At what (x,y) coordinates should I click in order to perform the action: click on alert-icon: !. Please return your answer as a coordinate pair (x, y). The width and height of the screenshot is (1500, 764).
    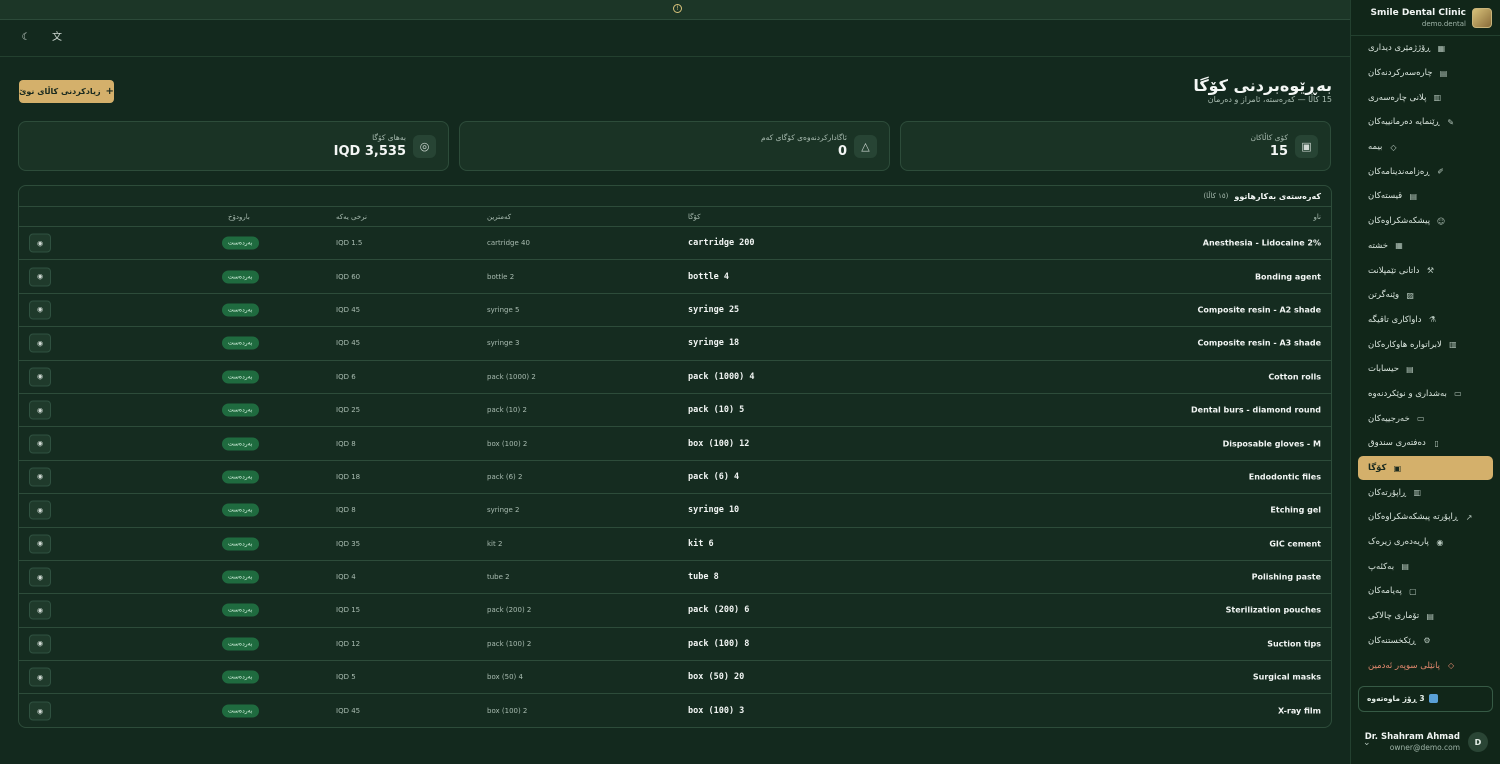
    Looking at the image, I should click on (677, 8).